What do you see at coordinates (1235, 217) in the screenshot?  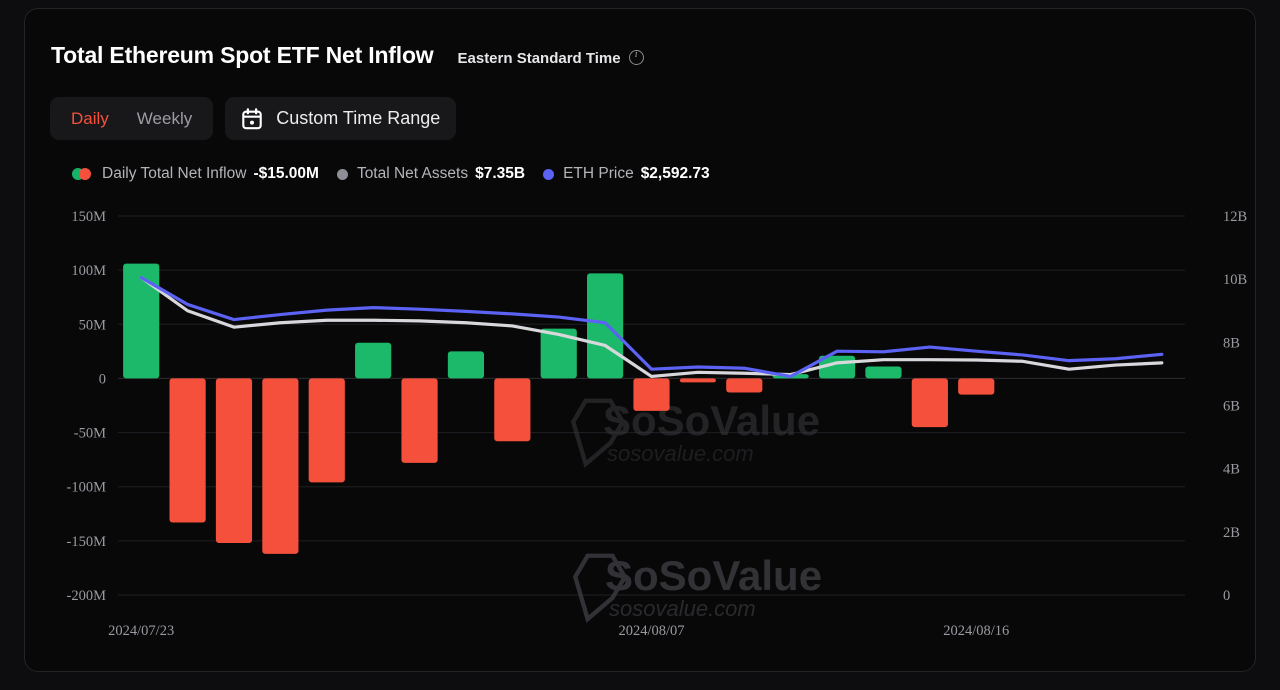 I see `y2-axis-tick-label: 12B` at bounding box center [1235, 217].